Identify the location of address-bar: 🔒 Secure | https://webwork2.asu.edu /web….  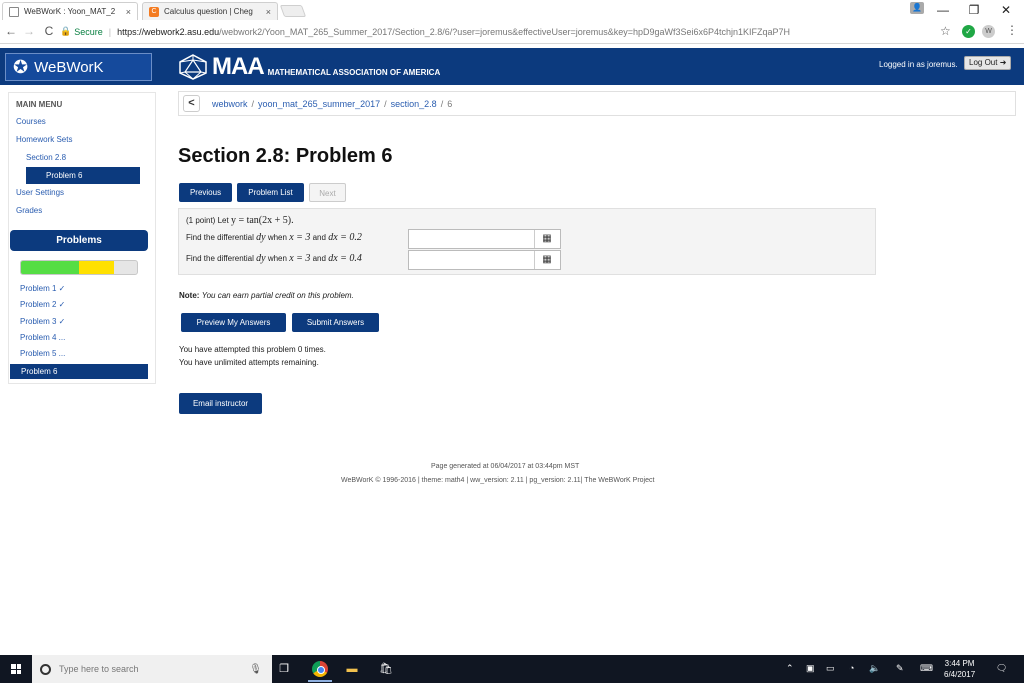
(499, 31).